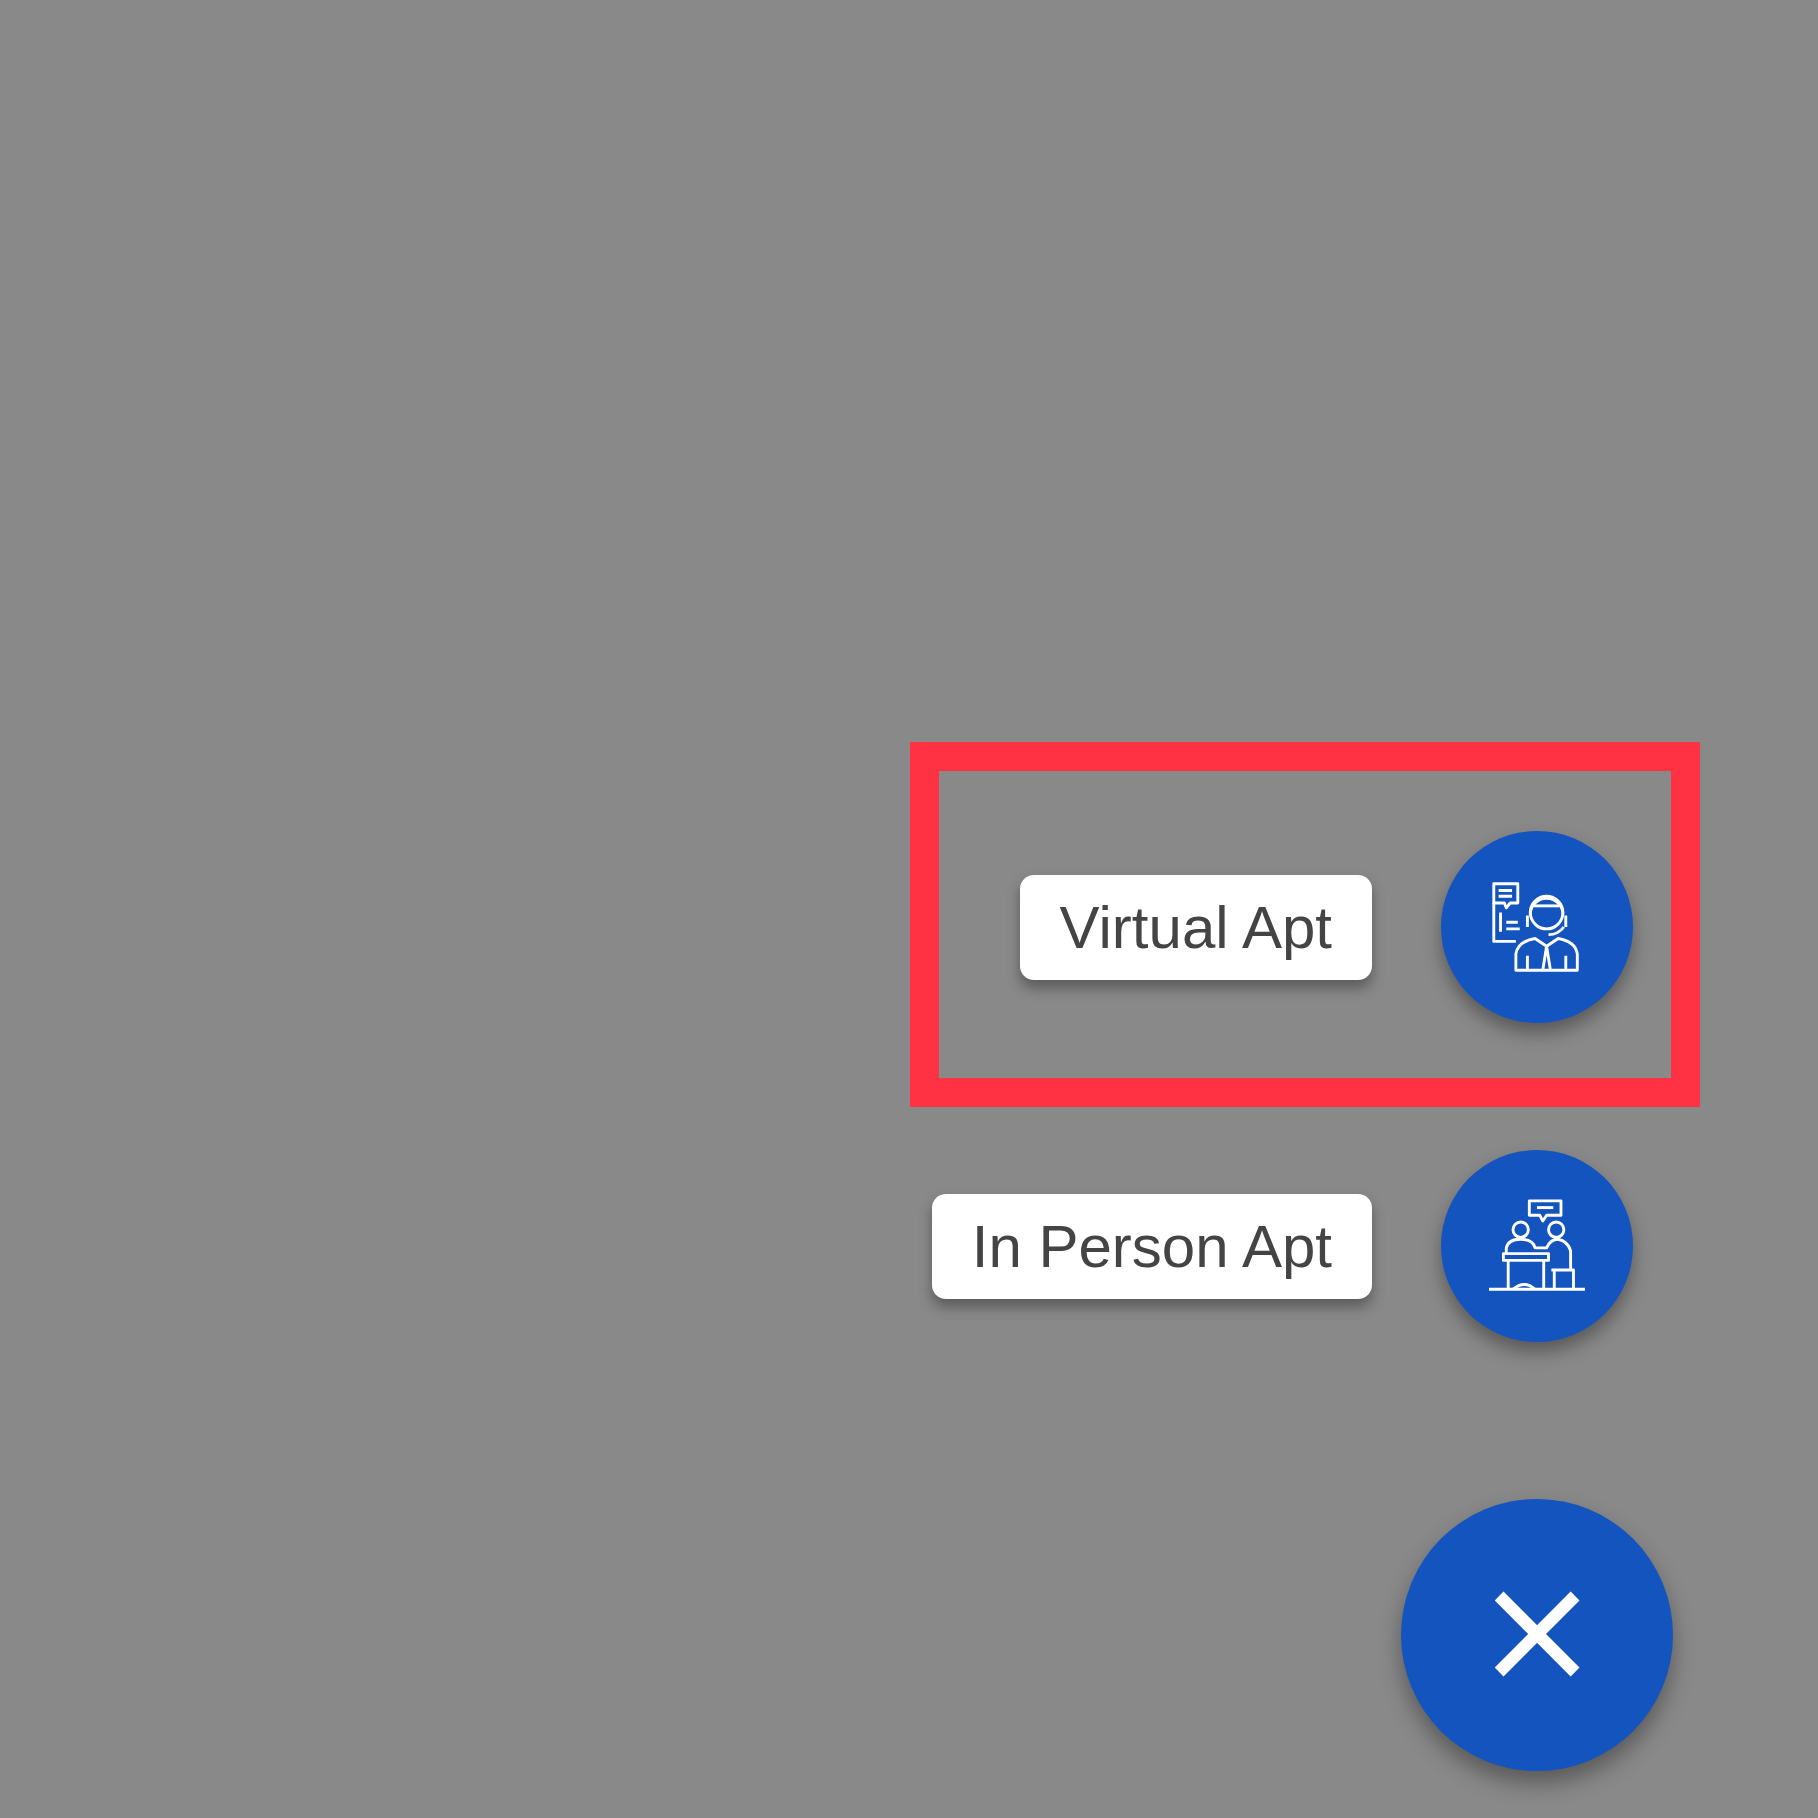 Image resolution: width=1818 pixels, height=1818 pixels. I want to click on action-label: In Person Apt, so click(1151, 1246).